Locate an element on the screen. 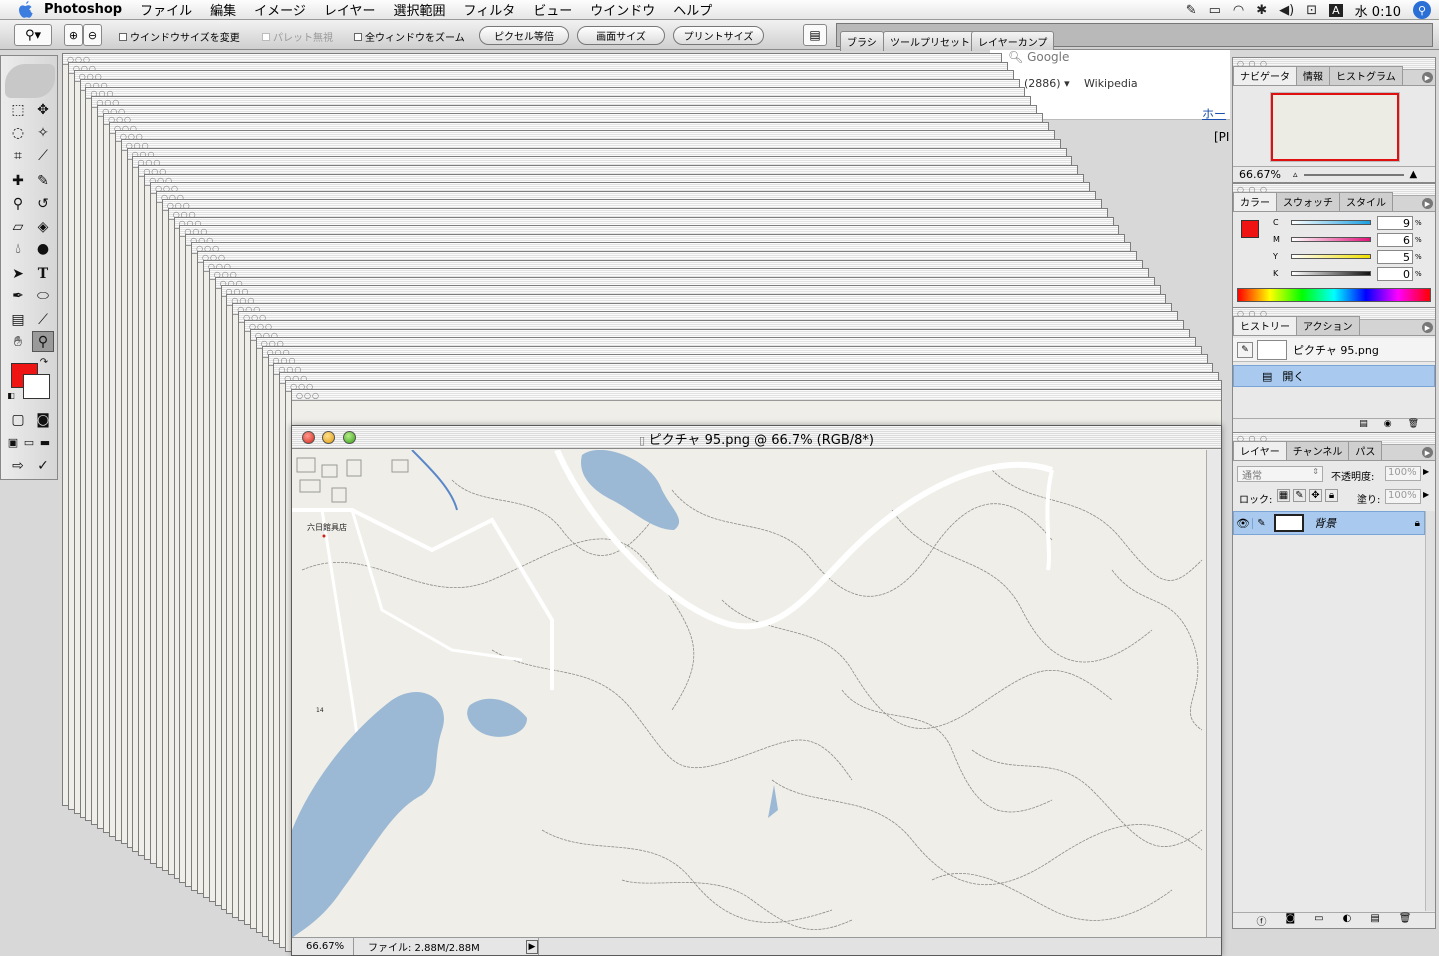 The height and width of the screenshot is (956, 1439). color-foreground-swatch is located at coordinates (1250, 229).